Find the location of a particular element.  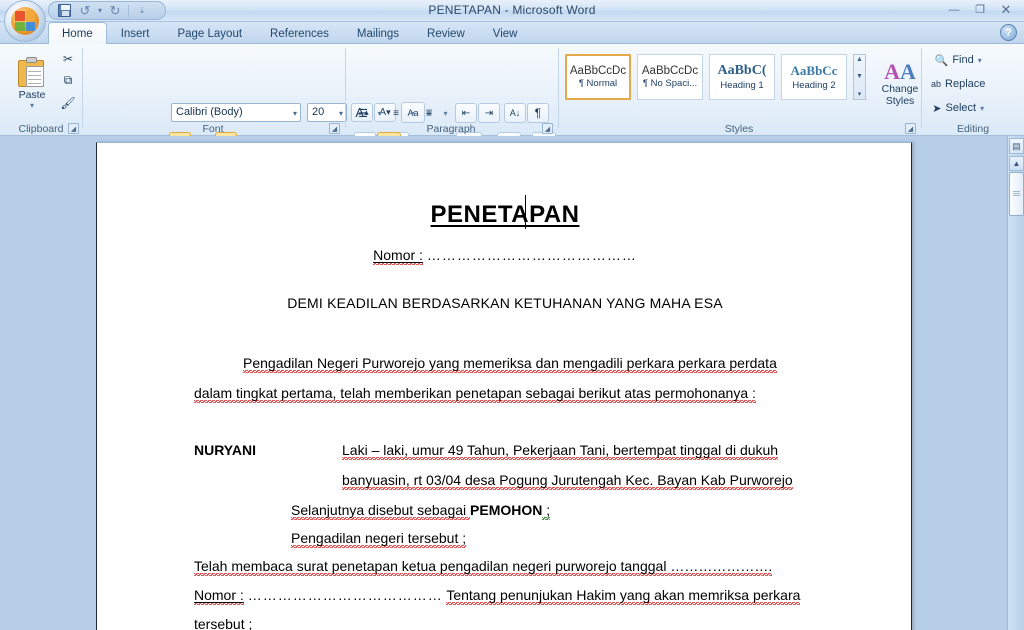

document-heading: PENETAPAN is located at coordinates (505, 214).